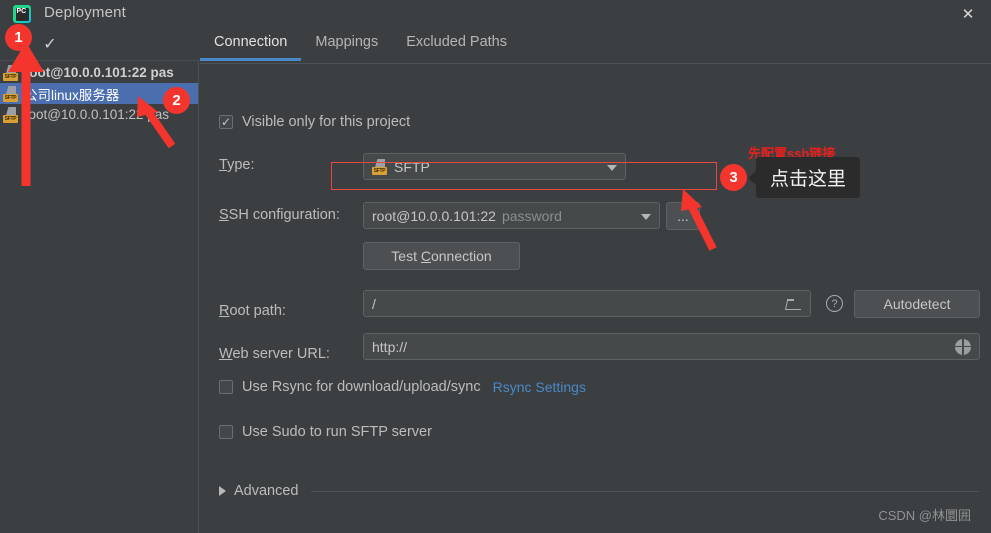 The image size is (991, 533). Describe the element at coordinates (531, 215) in the screenshot. I see `ssh-config-hint: password` at that location.